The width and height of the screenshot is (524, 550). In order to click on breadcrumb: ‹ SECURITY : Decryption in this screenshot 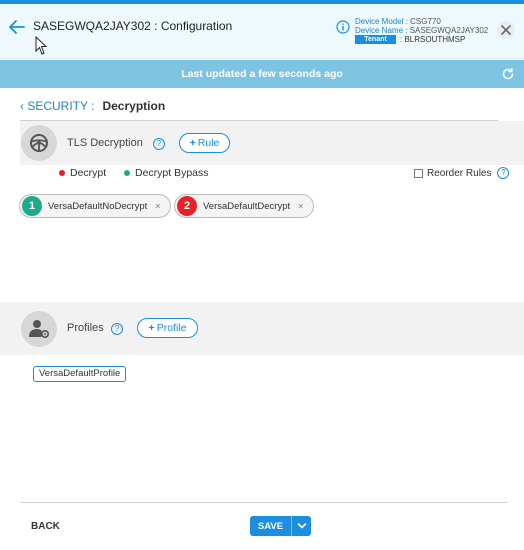, I will do `click(92, 106)`.